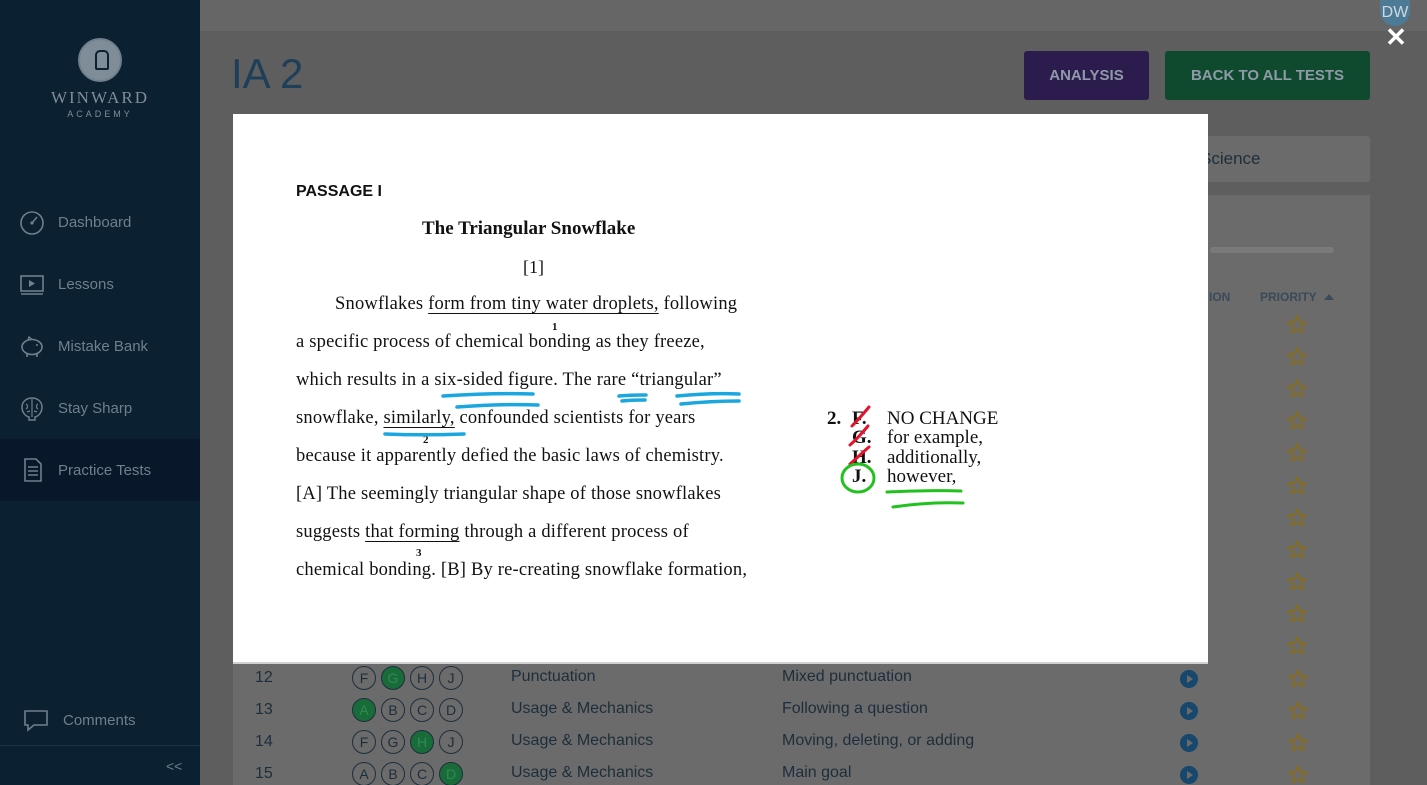  I want to click on sidebar-item-label: Lessons, so click(86, 284).